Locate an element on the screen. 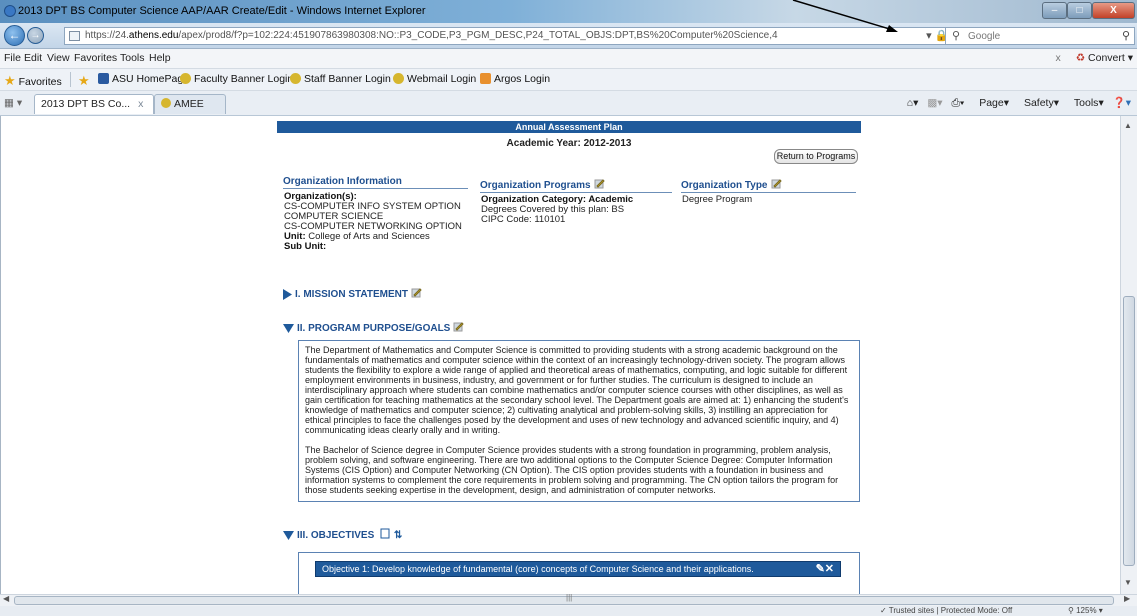  safety-menu: Safety▾ is located at coordinates (1038, 103).